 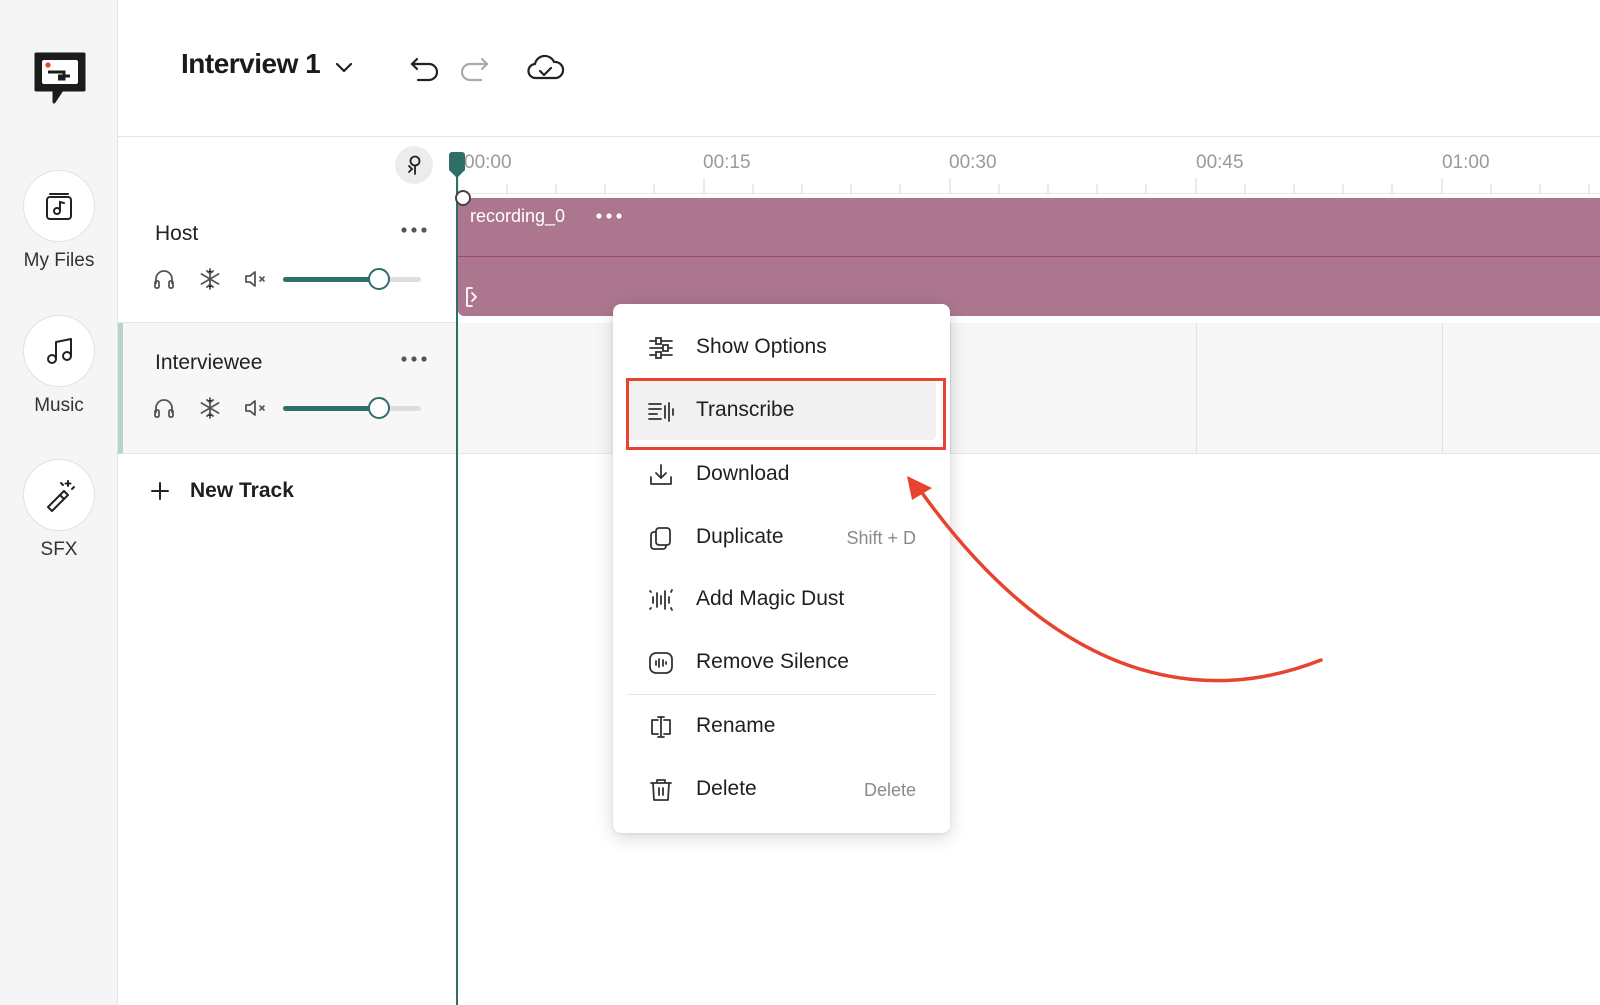 I want to click on ruler-tick-label: 01:00, so click(x=1466, y=162).